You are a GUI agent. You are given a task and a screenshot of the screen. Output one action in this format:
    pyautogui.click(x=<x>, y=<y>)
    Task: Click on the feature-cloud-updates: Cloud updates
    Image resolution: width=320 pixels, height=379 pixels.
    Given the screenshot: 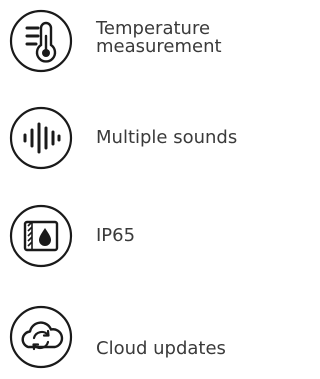 What is the action you would take?
    pyautogui.click(x=129, y=337)
    